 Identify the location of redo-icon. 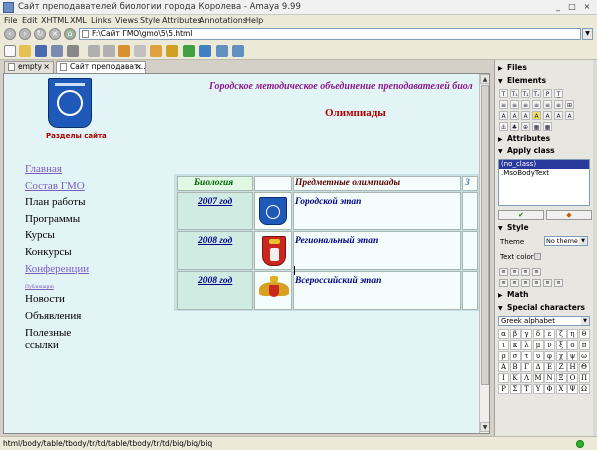
(109, 51).